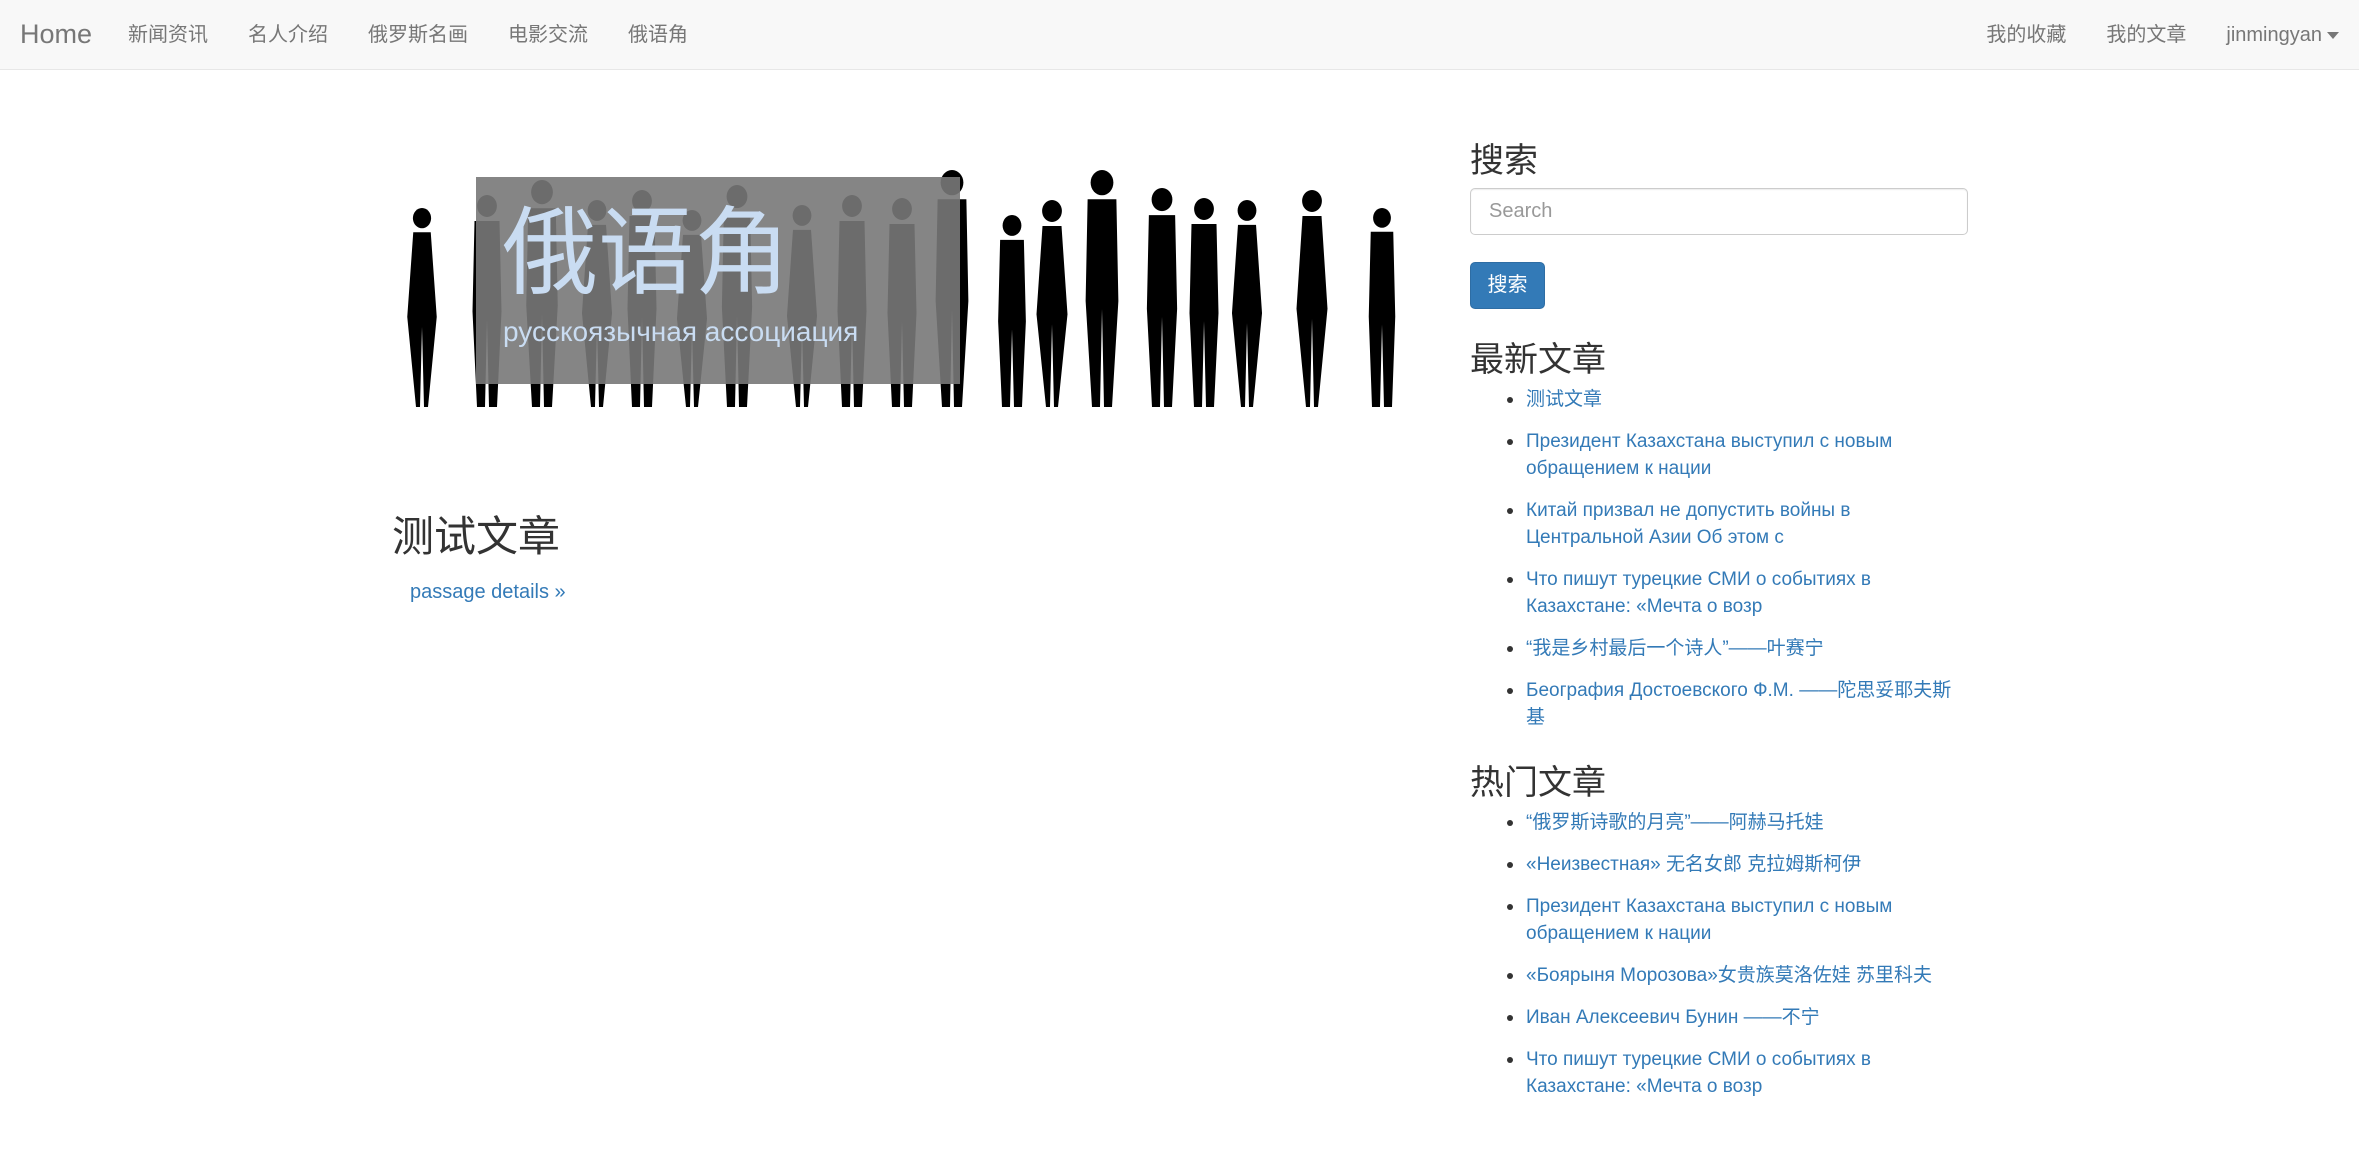  I want to click on passage-details-link: passage details », so click(488, 592).